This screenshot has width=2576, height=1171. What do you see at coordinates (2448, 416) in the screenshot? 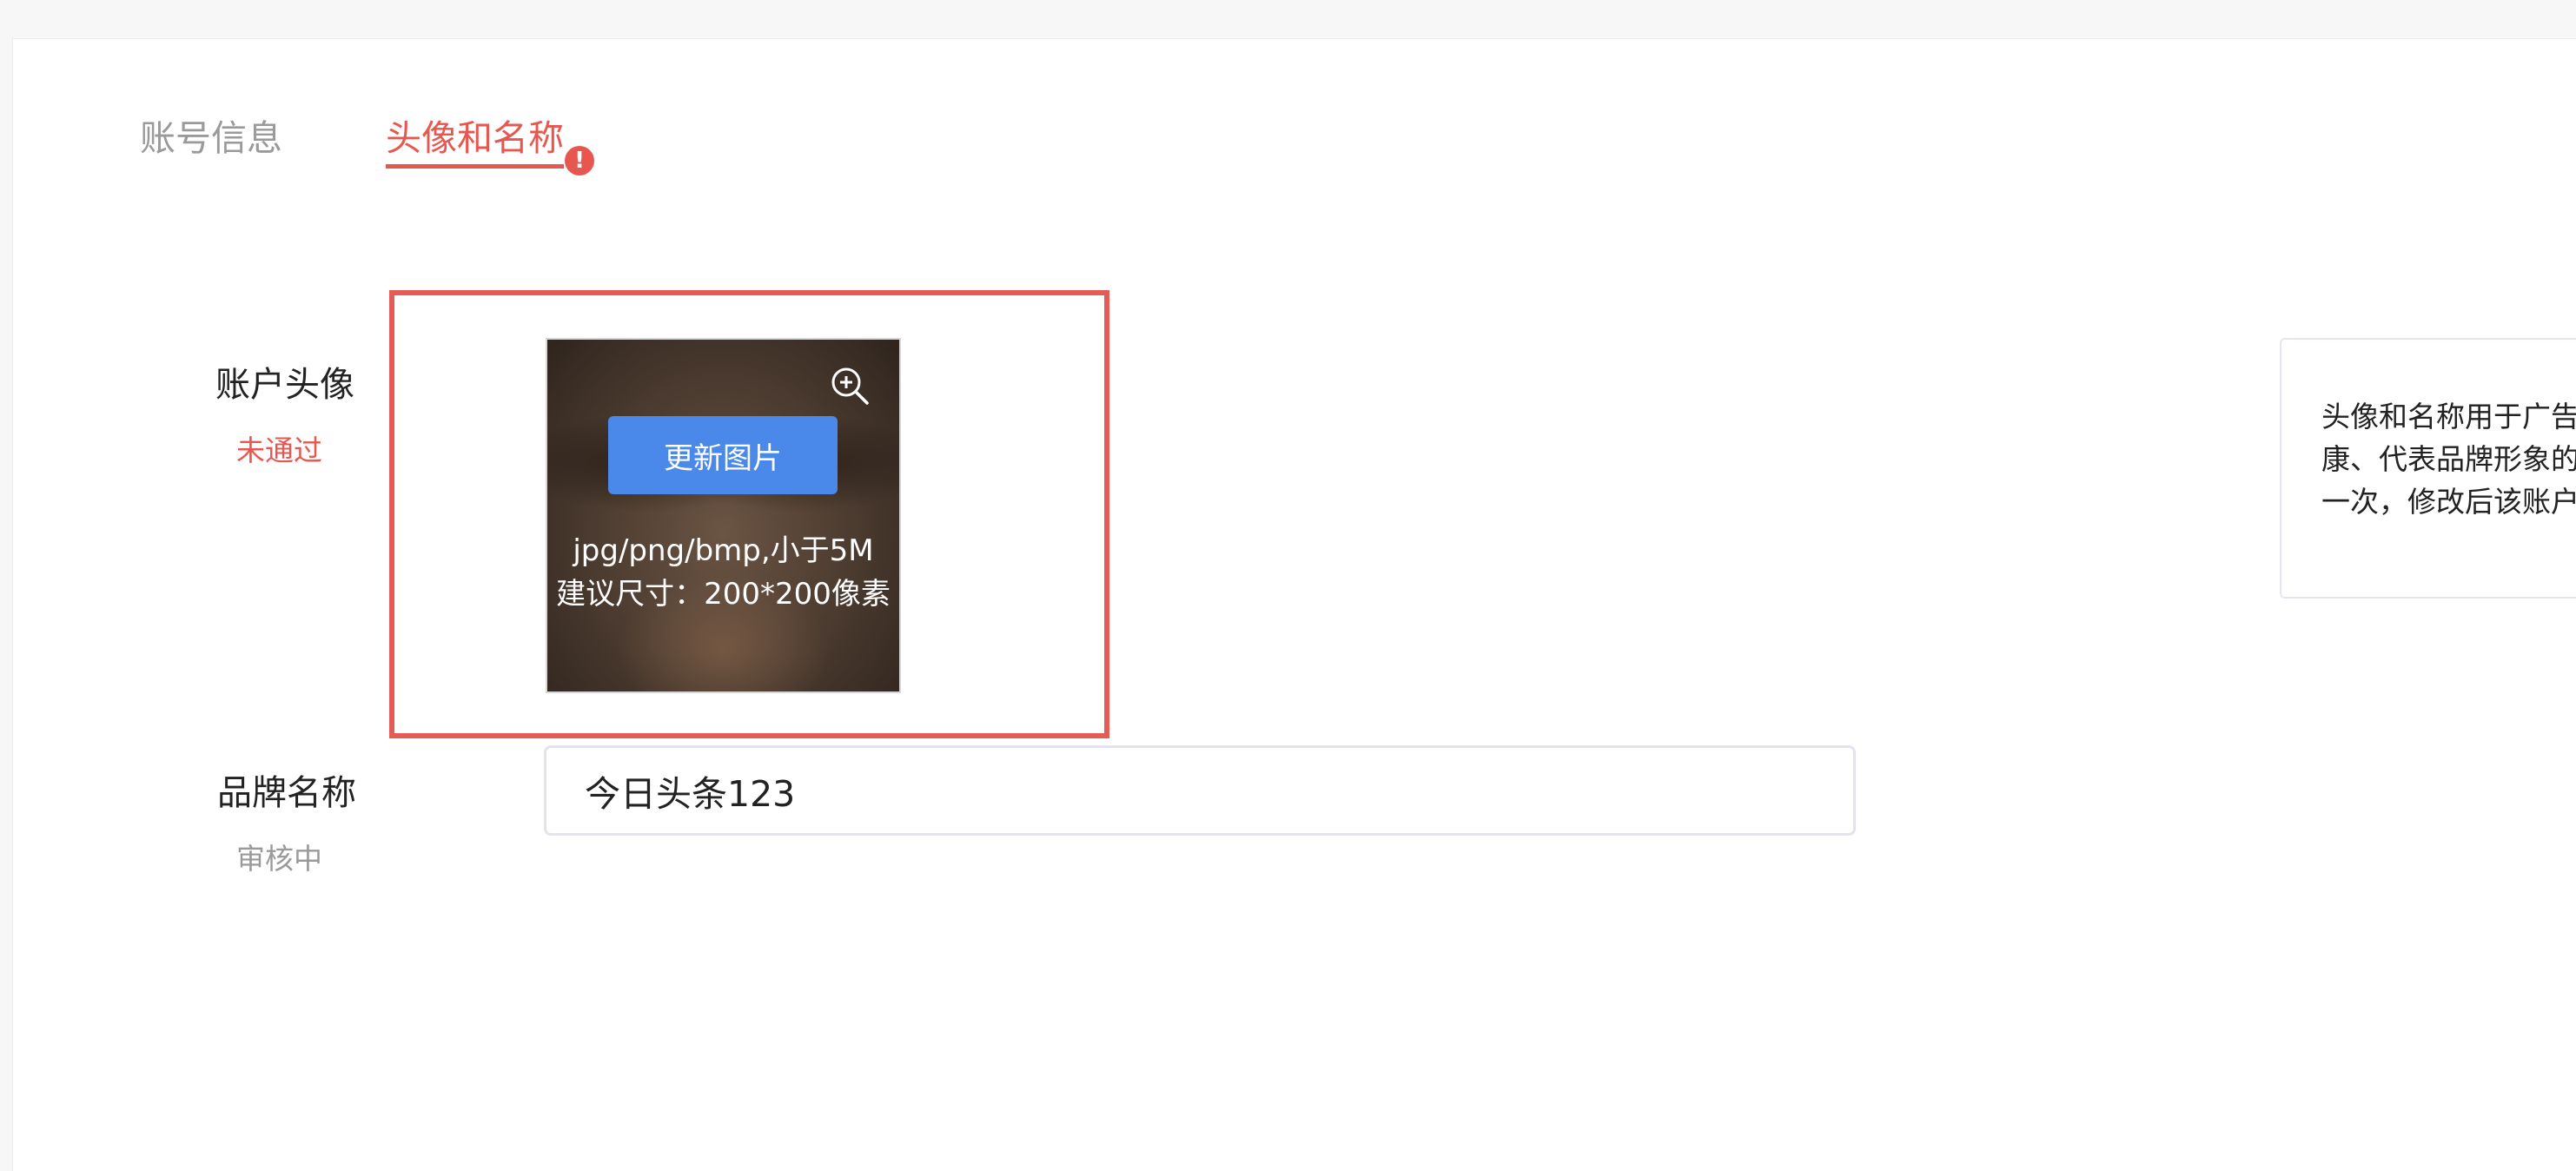
I see `info-text-line: 头像和名称用于广告` at bounding box center [2448, 416].